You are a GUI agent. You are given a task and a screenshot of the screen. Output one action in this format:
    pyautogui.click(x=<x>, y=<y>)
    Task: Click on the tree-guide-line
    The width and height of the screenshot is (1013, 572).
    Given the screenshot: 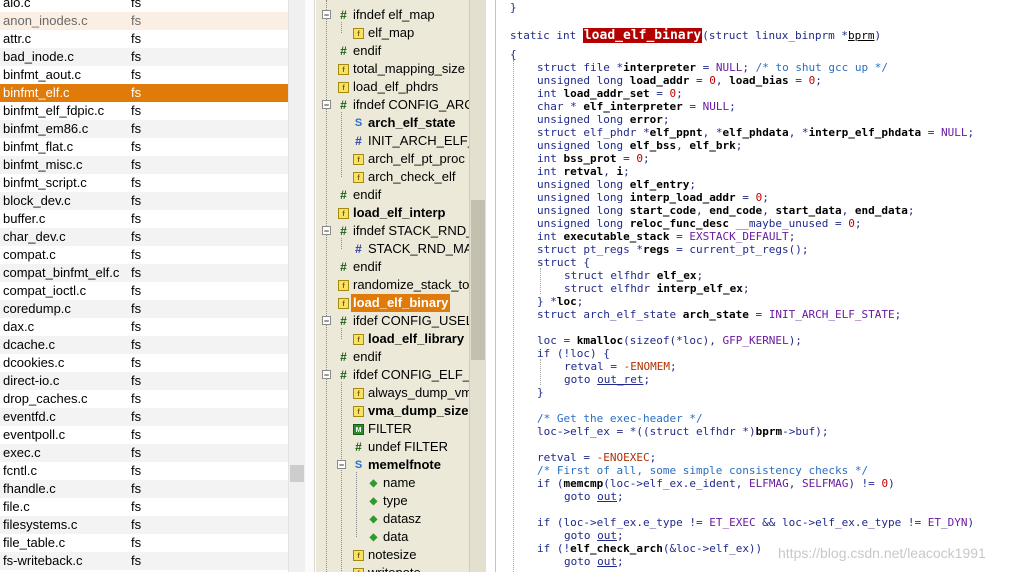 What is the action you would take?
    pyautogui.click(x=341, y=333)
    